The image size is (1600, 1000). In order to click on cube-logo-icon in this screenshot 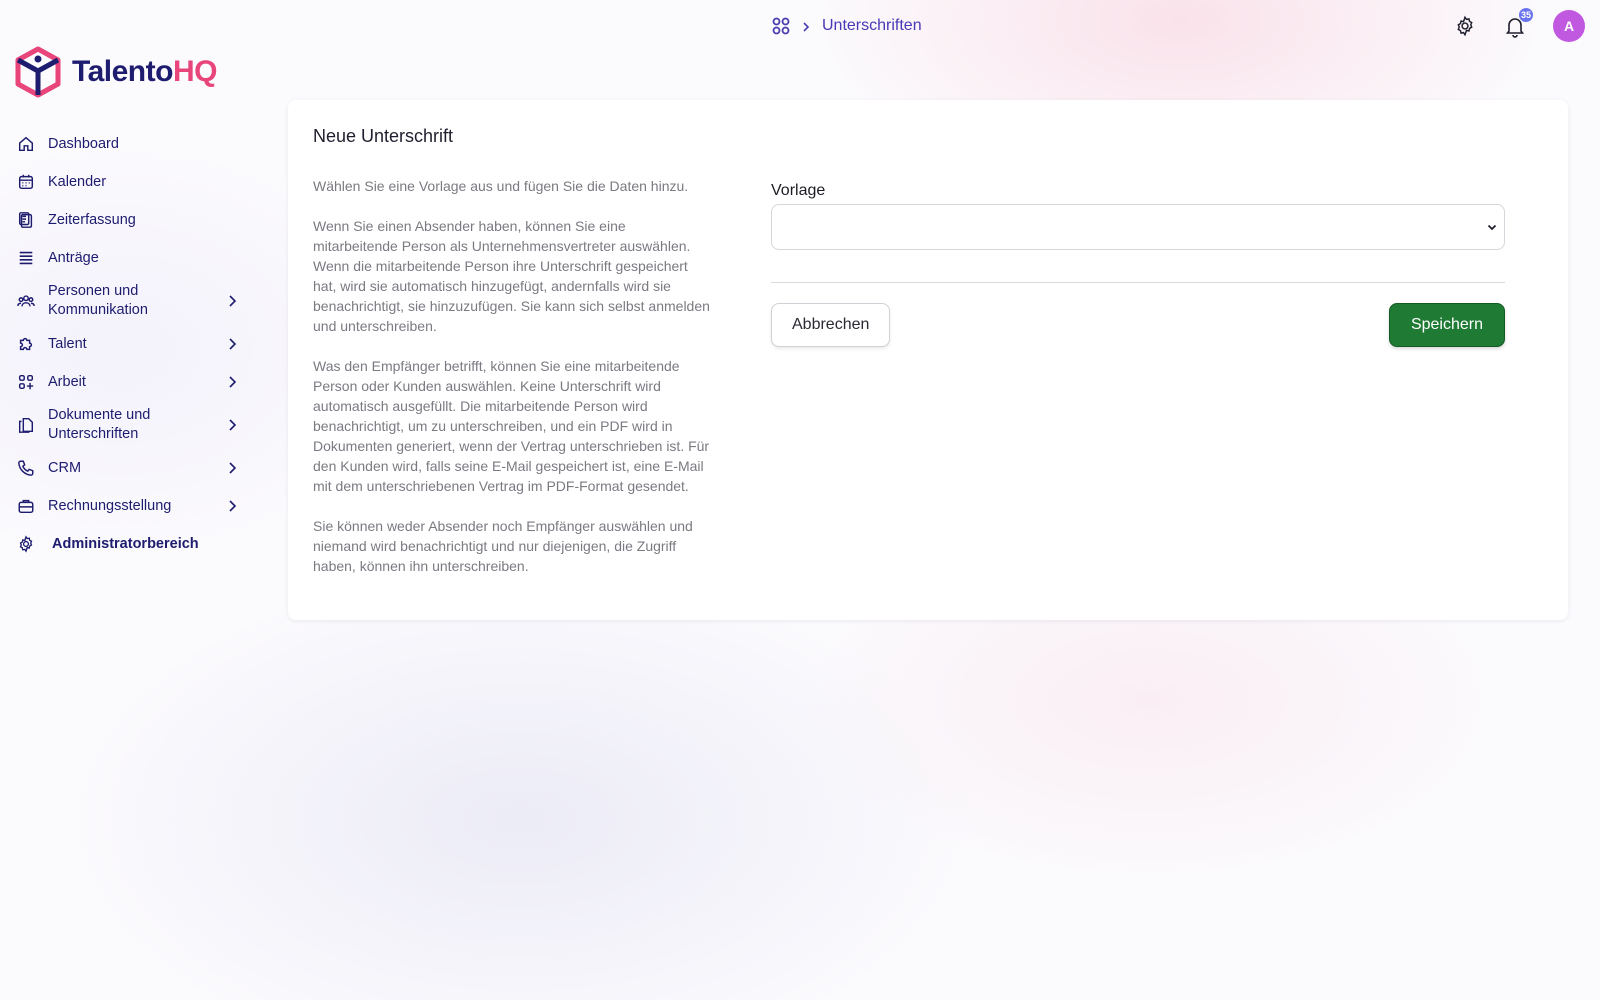, I will do `click(38, 72)`.